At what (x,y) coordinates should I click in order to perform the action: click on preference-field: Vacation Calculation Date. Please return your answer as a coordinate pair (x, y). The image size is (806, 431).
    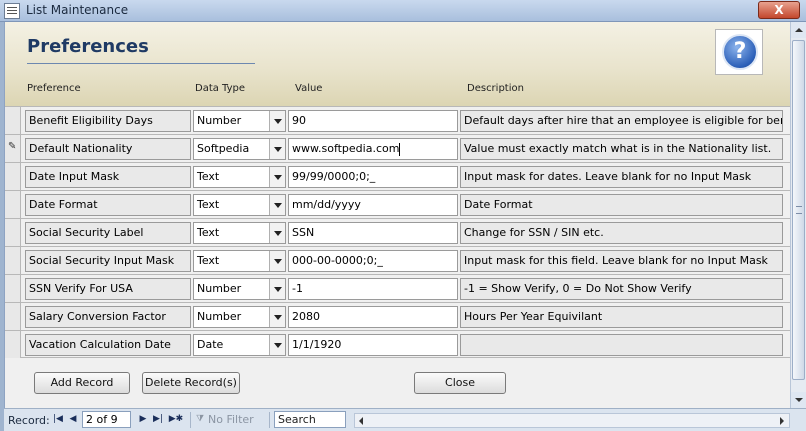
    Looking at the image, I should click on (108, 345).